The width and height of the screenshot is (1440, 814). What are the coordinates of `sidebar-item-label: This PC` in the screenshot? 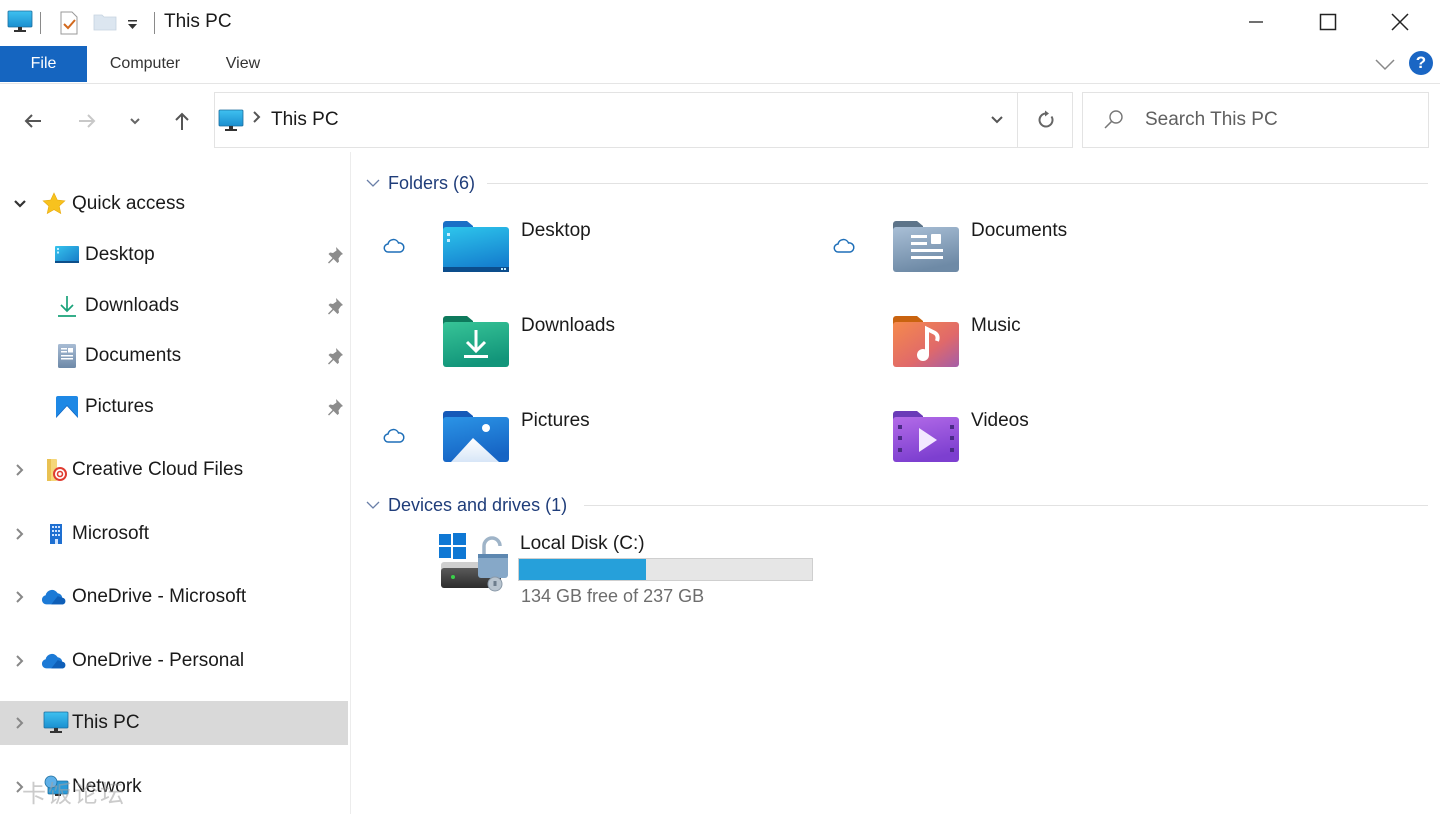 It's located at (106, 722).